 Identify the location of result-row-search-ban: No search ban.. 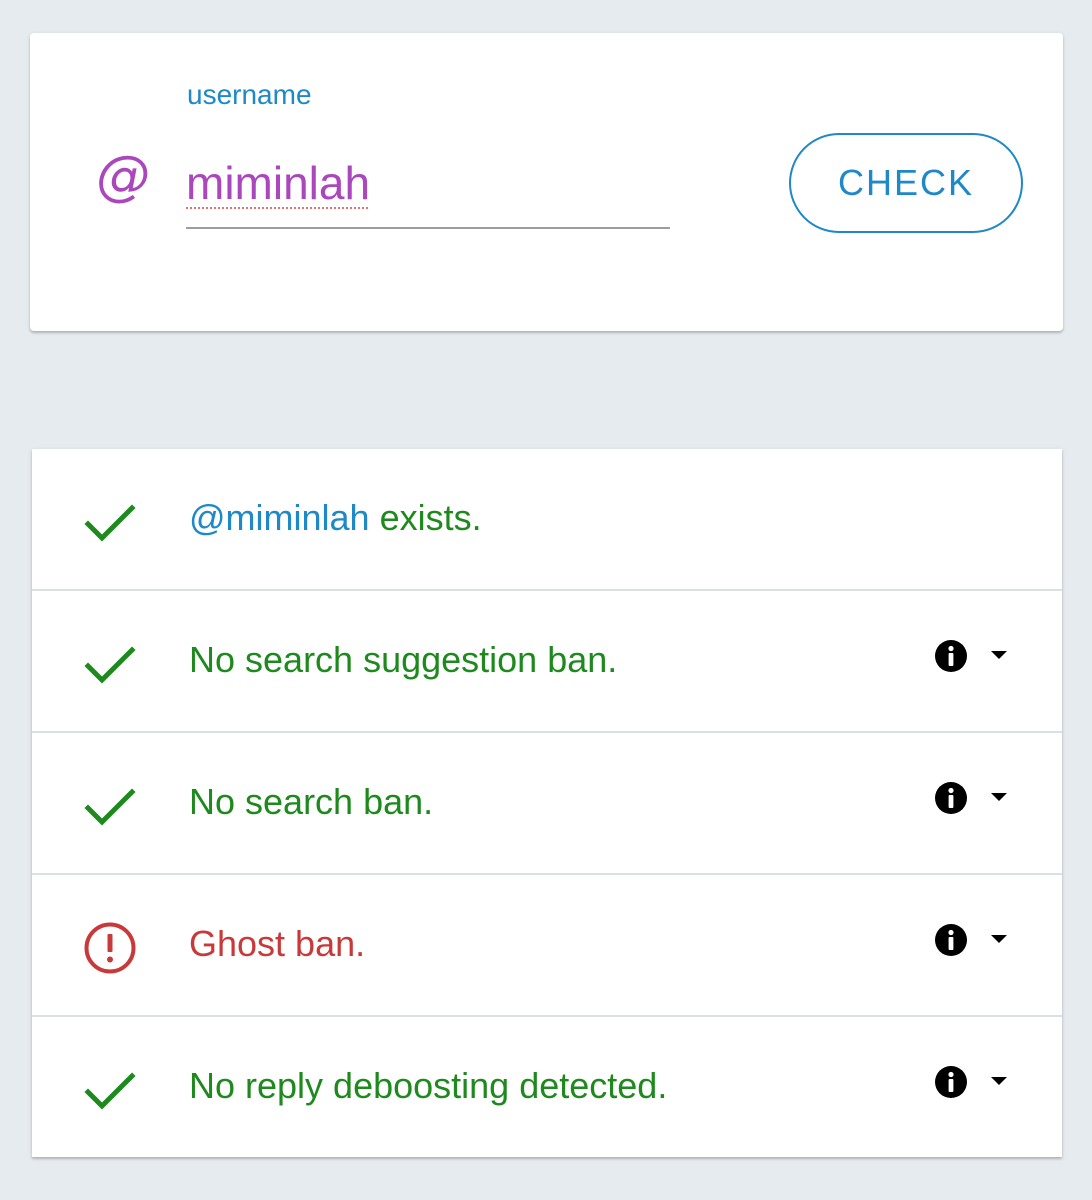
(547, 804).